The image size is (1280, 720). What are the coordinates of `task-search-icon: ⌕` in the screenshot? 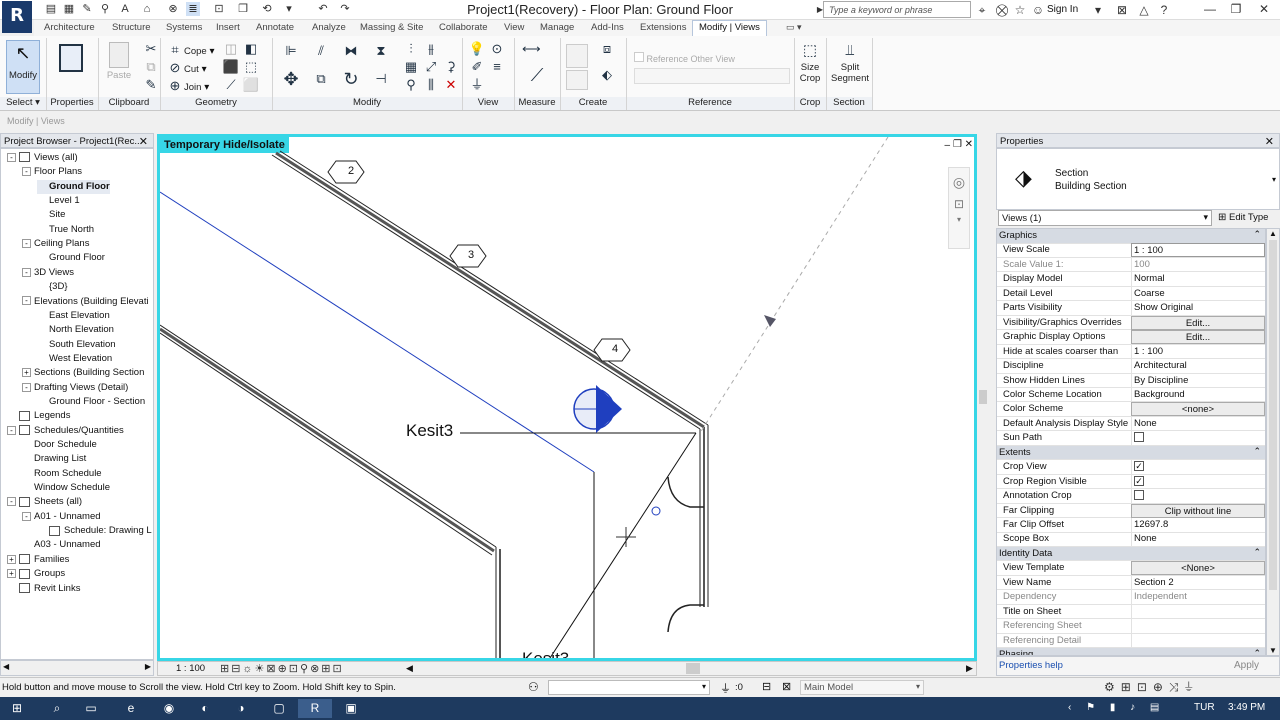 It's located at (57, 708).